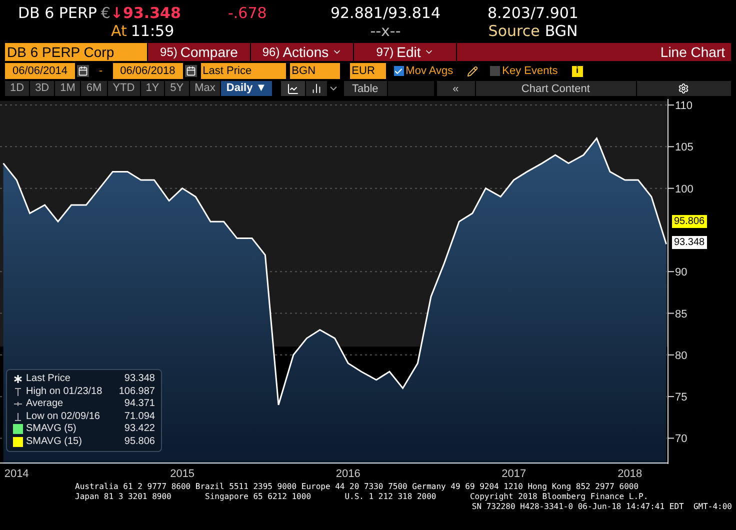 This screenshot has height=530, width=736. What do you see at coordinates (52, 429) in the screenshot?
I see `legend-label: SMAVG (5)` at bounding box center [52, 429].